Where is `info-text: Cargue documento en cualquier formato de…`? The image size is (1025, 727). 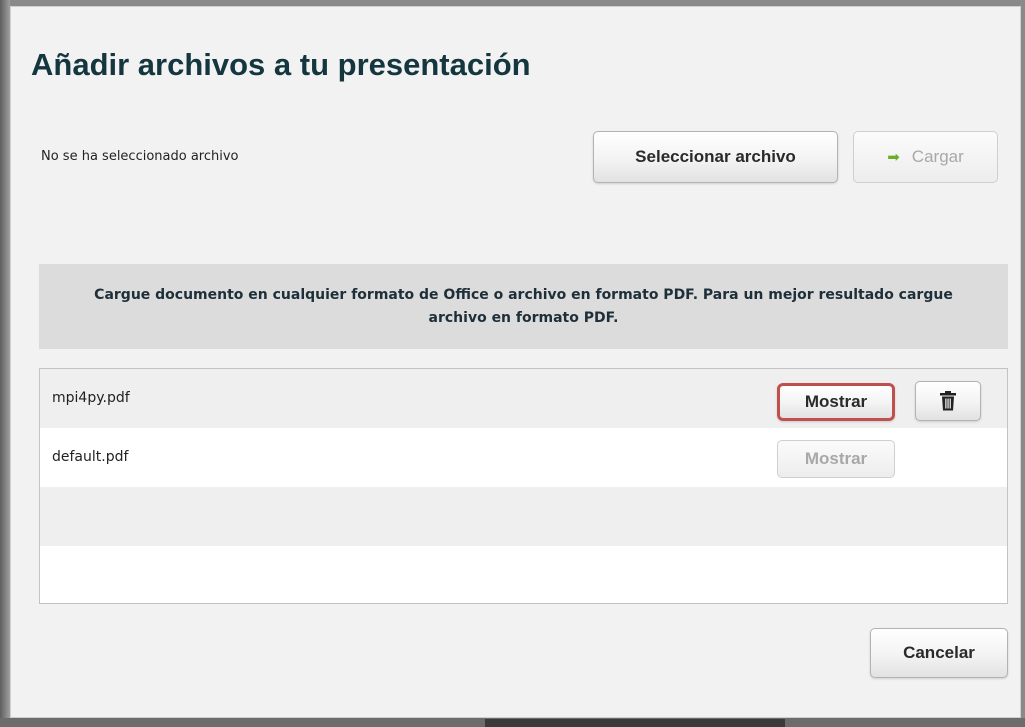
info-text: Cargue documento en cualquier formato de… is located at coordinates (523, 306).